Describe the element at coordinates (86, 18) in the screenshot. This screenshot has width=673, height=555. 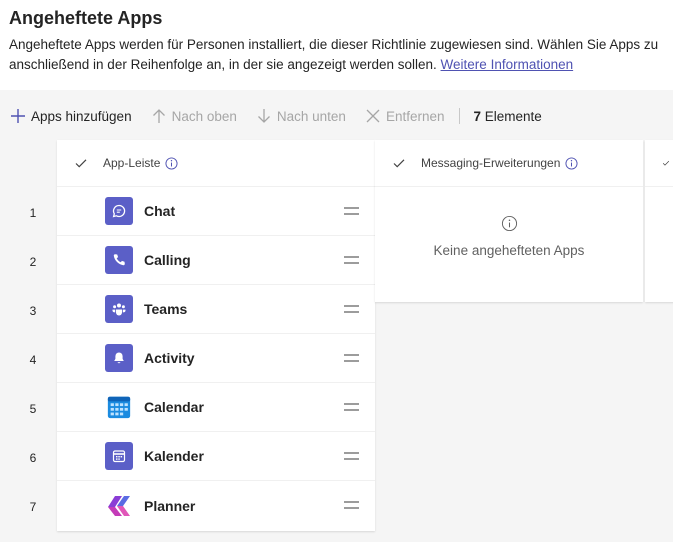
I see `page-title: Angeheftete Apps` at that location.